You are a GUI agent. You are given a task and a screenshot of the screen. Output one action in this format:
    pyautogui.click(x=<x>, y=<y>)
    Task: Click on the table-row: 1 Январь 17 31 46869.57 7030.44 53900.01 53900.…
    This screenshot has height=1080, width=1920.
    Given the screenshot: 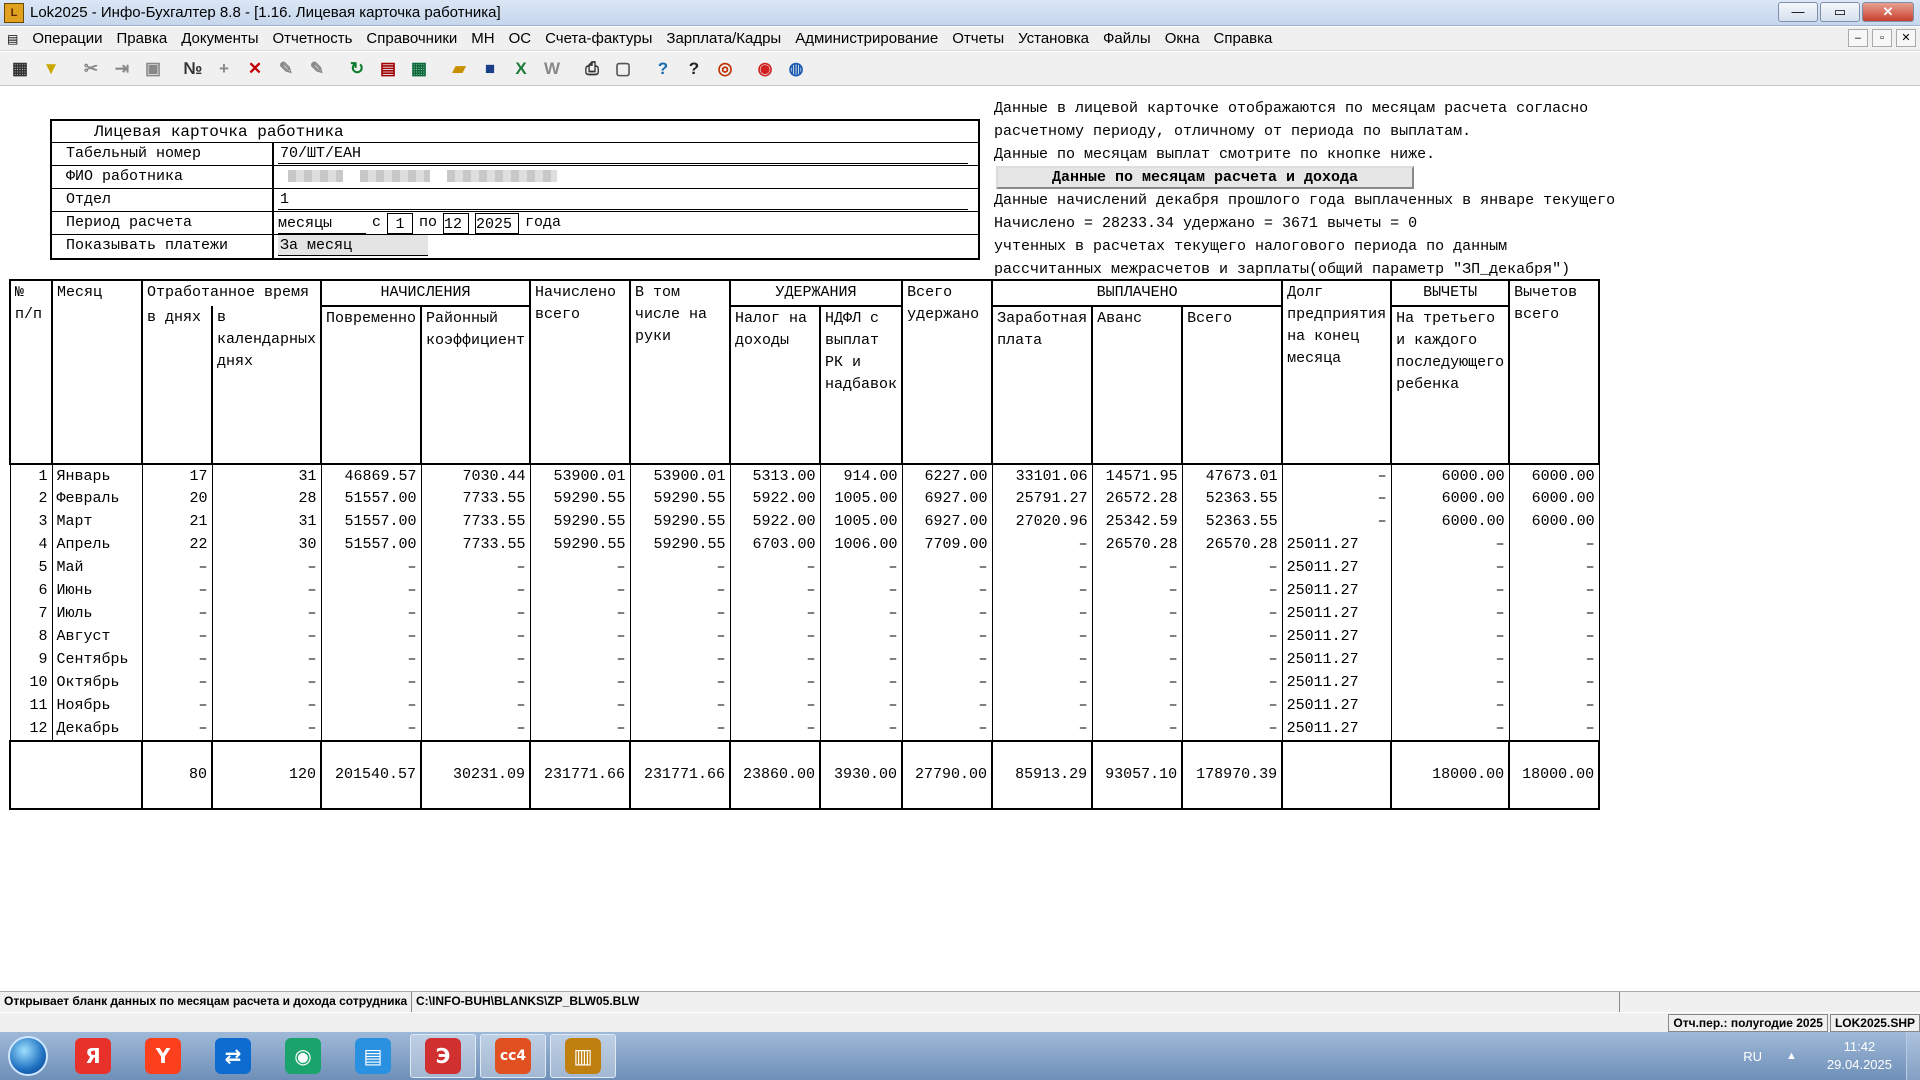 What is the action you would take?
    pyautogui.click(x=804, y=476)
    